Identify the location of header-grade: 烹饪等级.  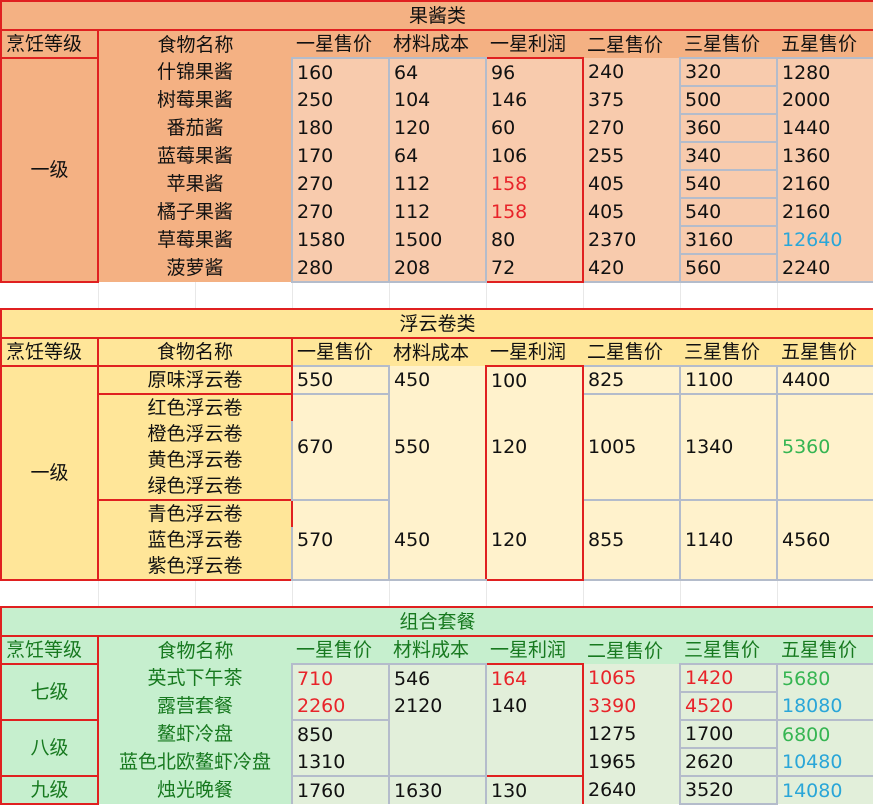
(49, 650).